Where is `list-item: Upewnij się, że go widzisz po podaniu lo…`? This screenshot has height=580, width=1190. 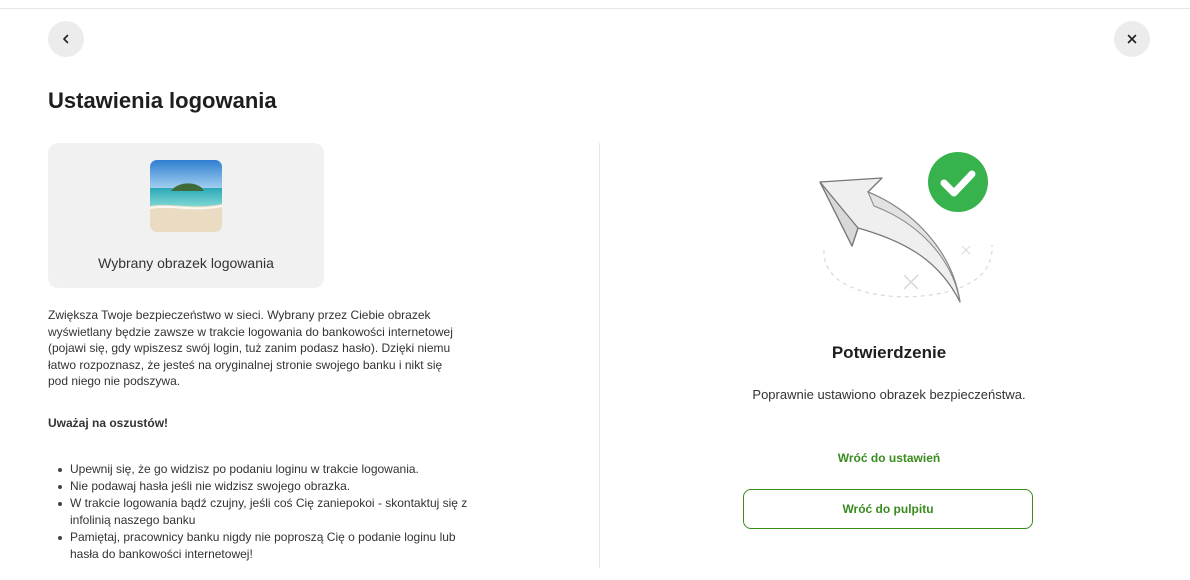 list-item: Upewnij się, że go widzisz po podaniu lo… is located at coordinates (269, 469).